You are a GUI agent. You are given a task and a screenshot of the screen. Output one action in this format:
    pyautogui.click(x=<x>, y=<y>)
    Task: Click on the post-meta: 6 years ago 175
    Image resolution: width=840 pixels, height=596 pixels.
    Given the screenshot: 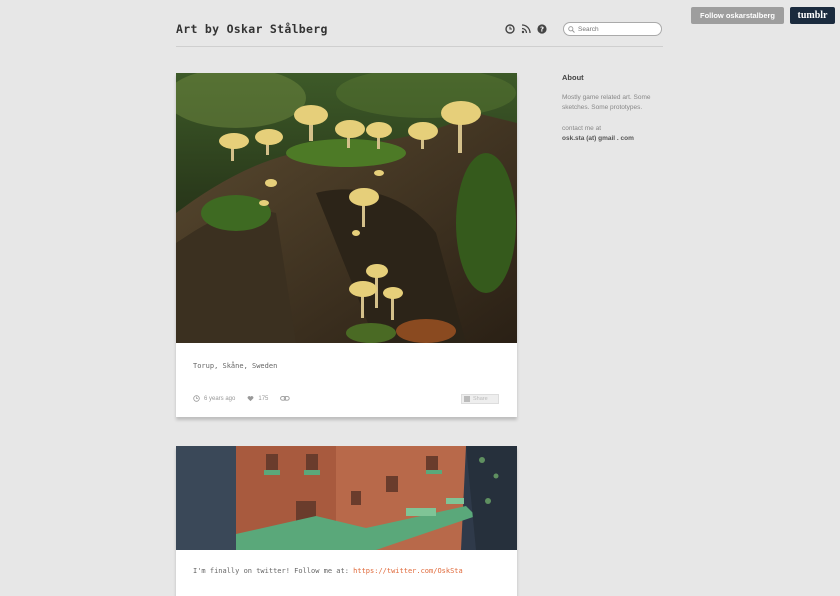 What is the action you would take?
    pyautogui.click(x=242, y=398)
    